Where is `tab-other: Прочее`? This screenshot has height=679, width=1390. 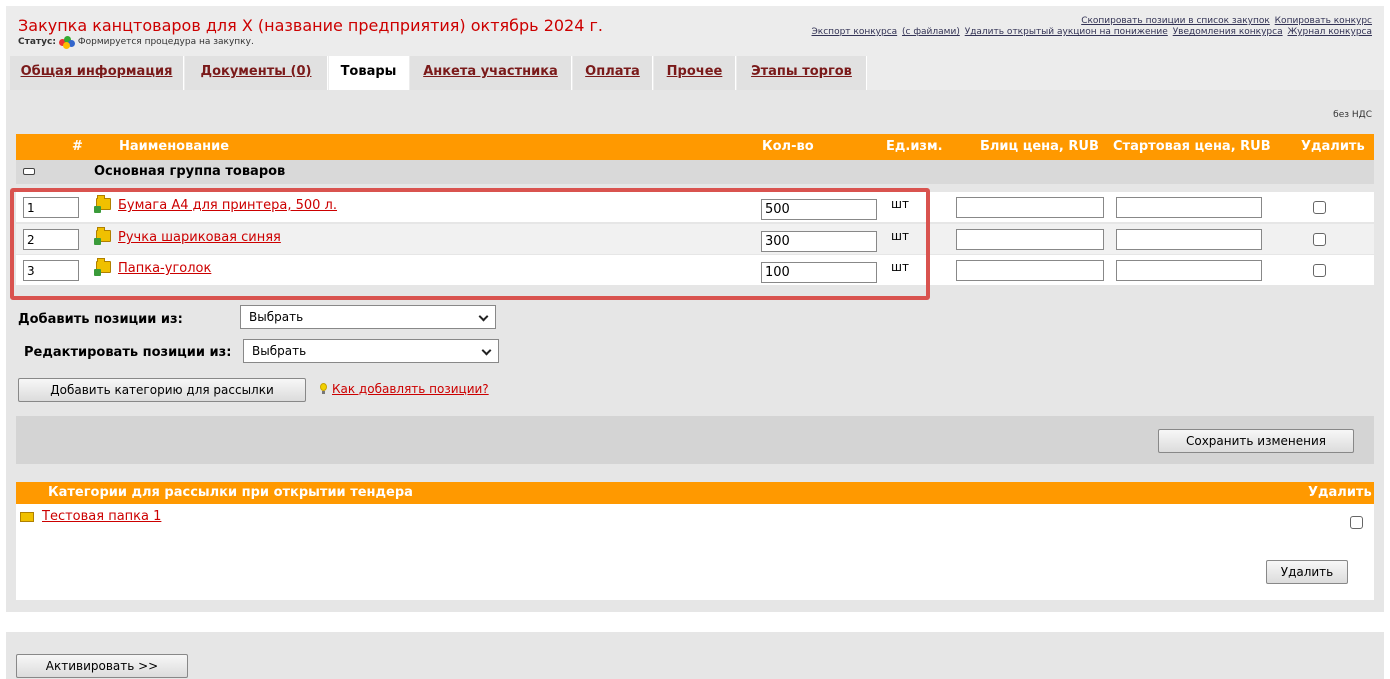
tab-other: Прочее is located at coordinates (695, 73).